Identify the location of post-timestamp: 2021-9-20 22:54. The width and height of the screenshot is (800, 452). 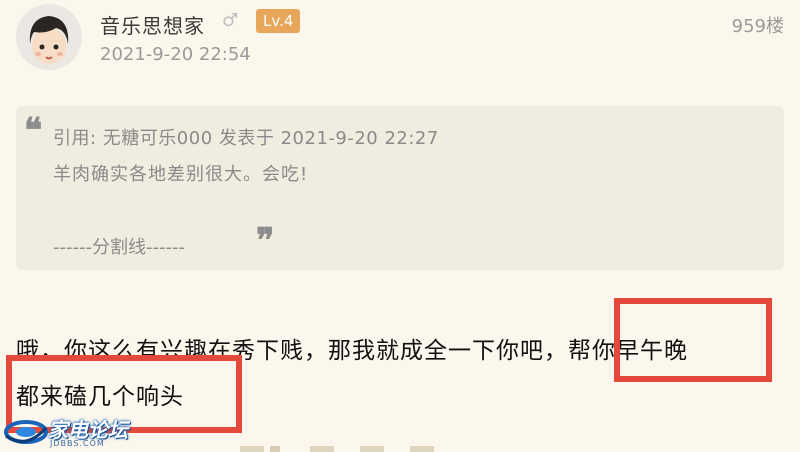
(175, 54).